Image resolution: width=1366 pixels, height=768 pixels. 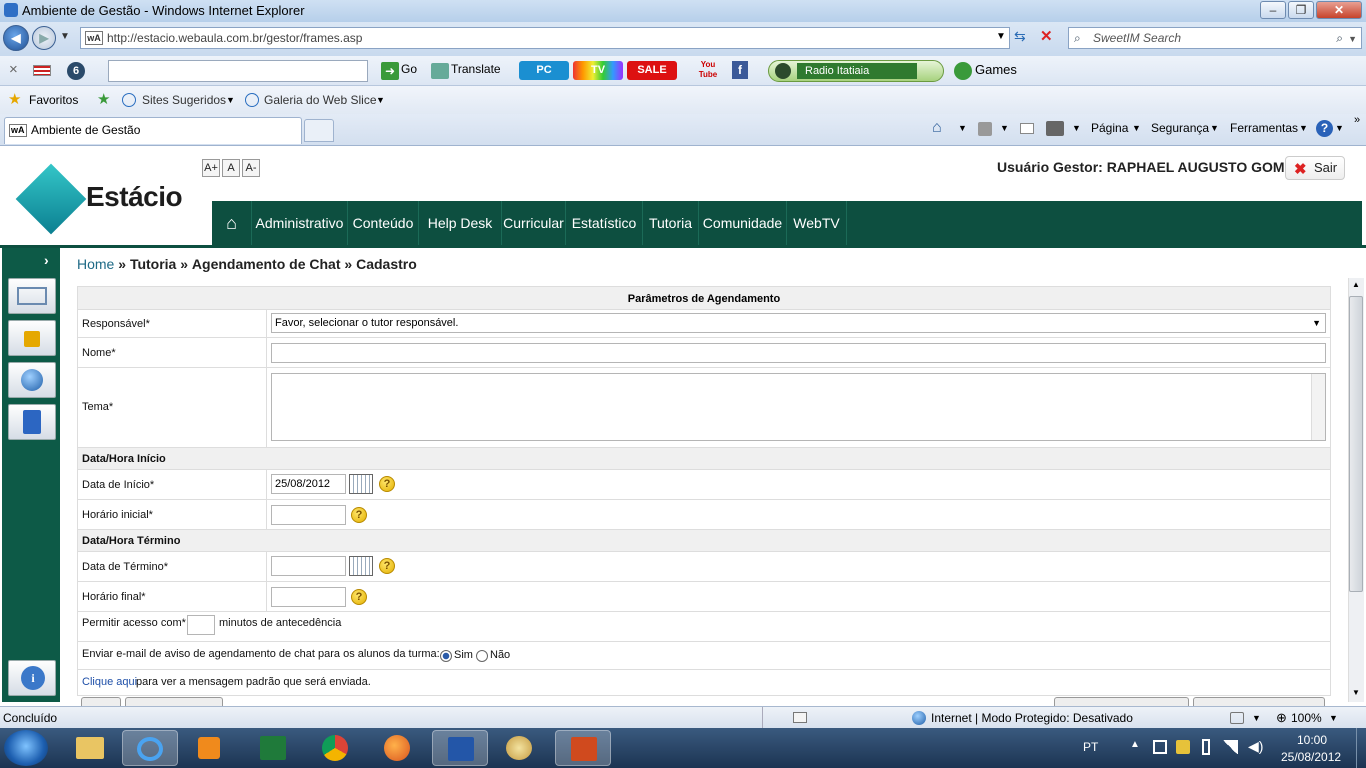 What do you see at coordinates (583, 748) in the screenshot?
I see `powerpoint-taskbar-icon` at bounding box center [583, 748].